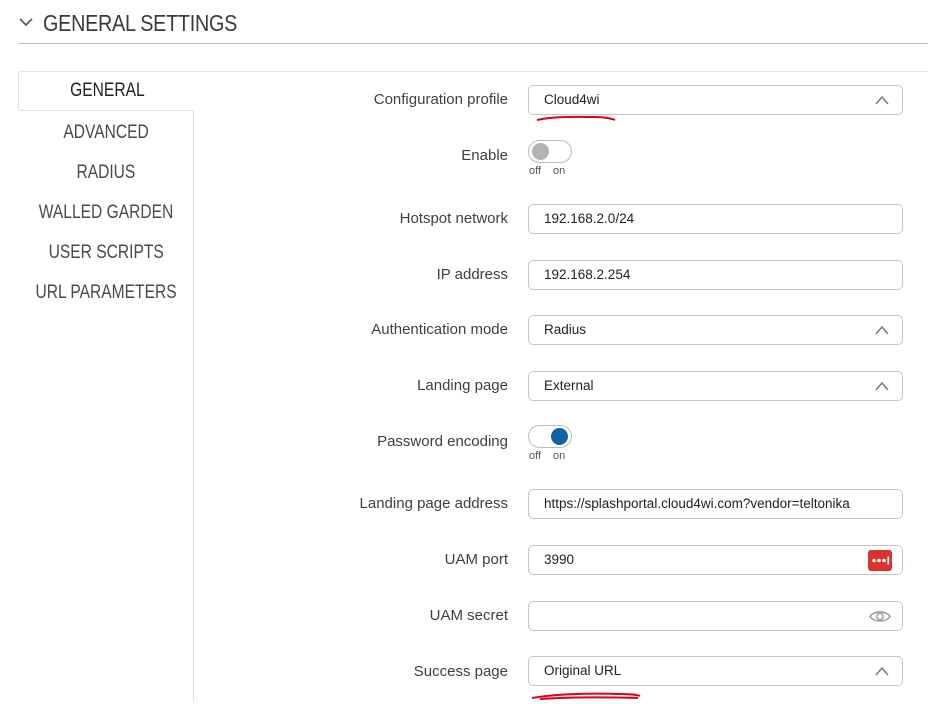 The image size is (928, 704). I want to click on tab-label: ADVANCED, so click(106, 132).